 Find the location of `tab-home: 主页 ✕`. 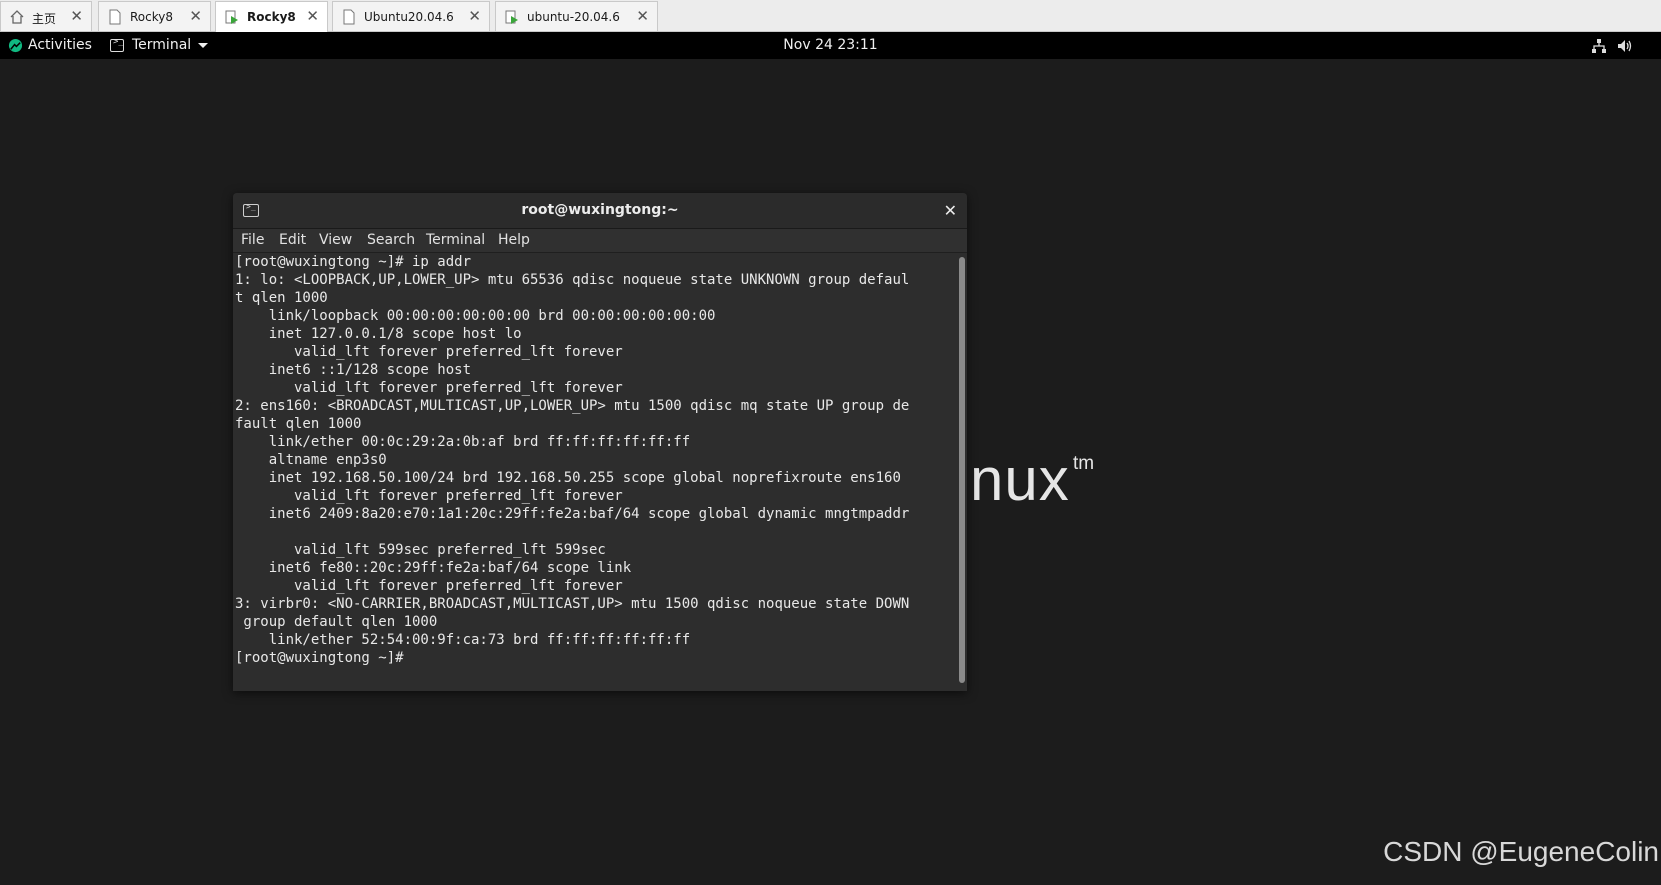

tab-home: 主页 ✕ is located at coordinates (46, 16).